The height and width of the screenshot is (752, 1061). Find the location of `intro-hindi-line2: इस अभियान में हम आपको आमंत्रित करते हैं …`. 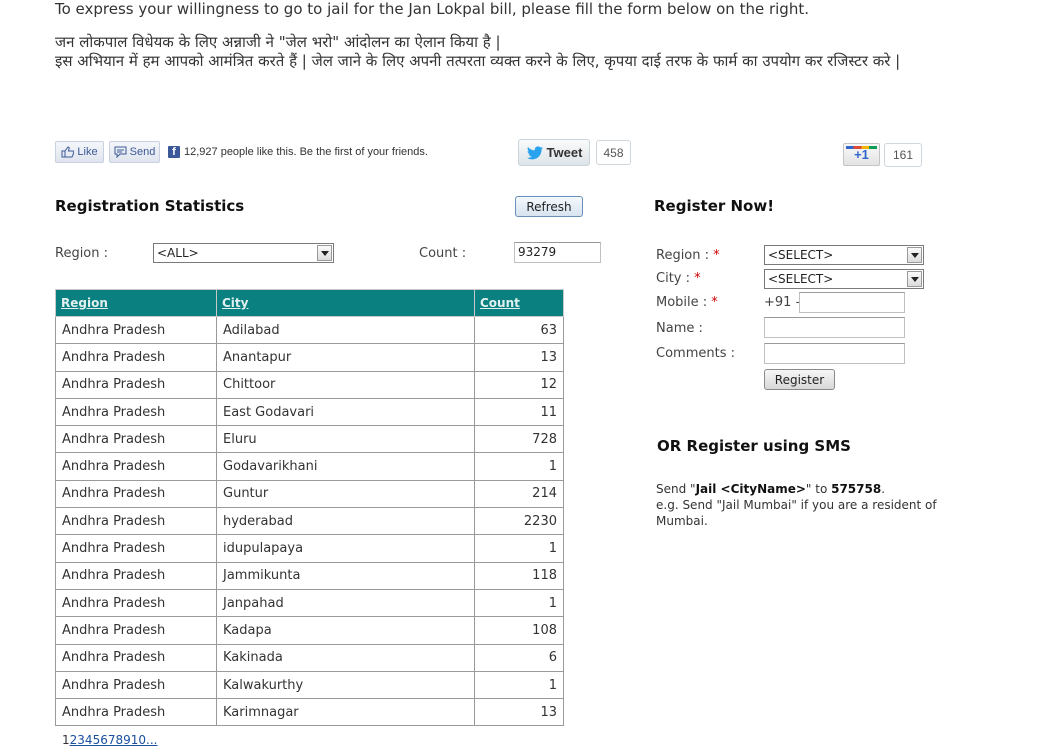

intro-hindi-line2: इस अभियान में हम आपको आमंत्रित करते हैं … is located at coordinates (478, 61).